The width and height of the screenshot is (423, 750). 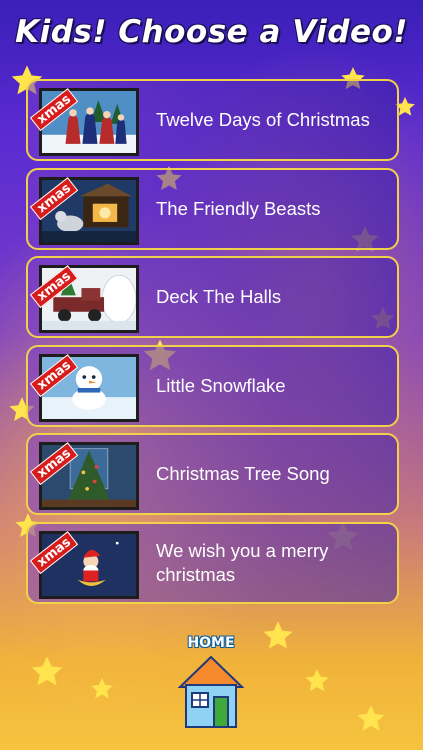 I want to click on home-button: HOME, so click(x=211, y=683).